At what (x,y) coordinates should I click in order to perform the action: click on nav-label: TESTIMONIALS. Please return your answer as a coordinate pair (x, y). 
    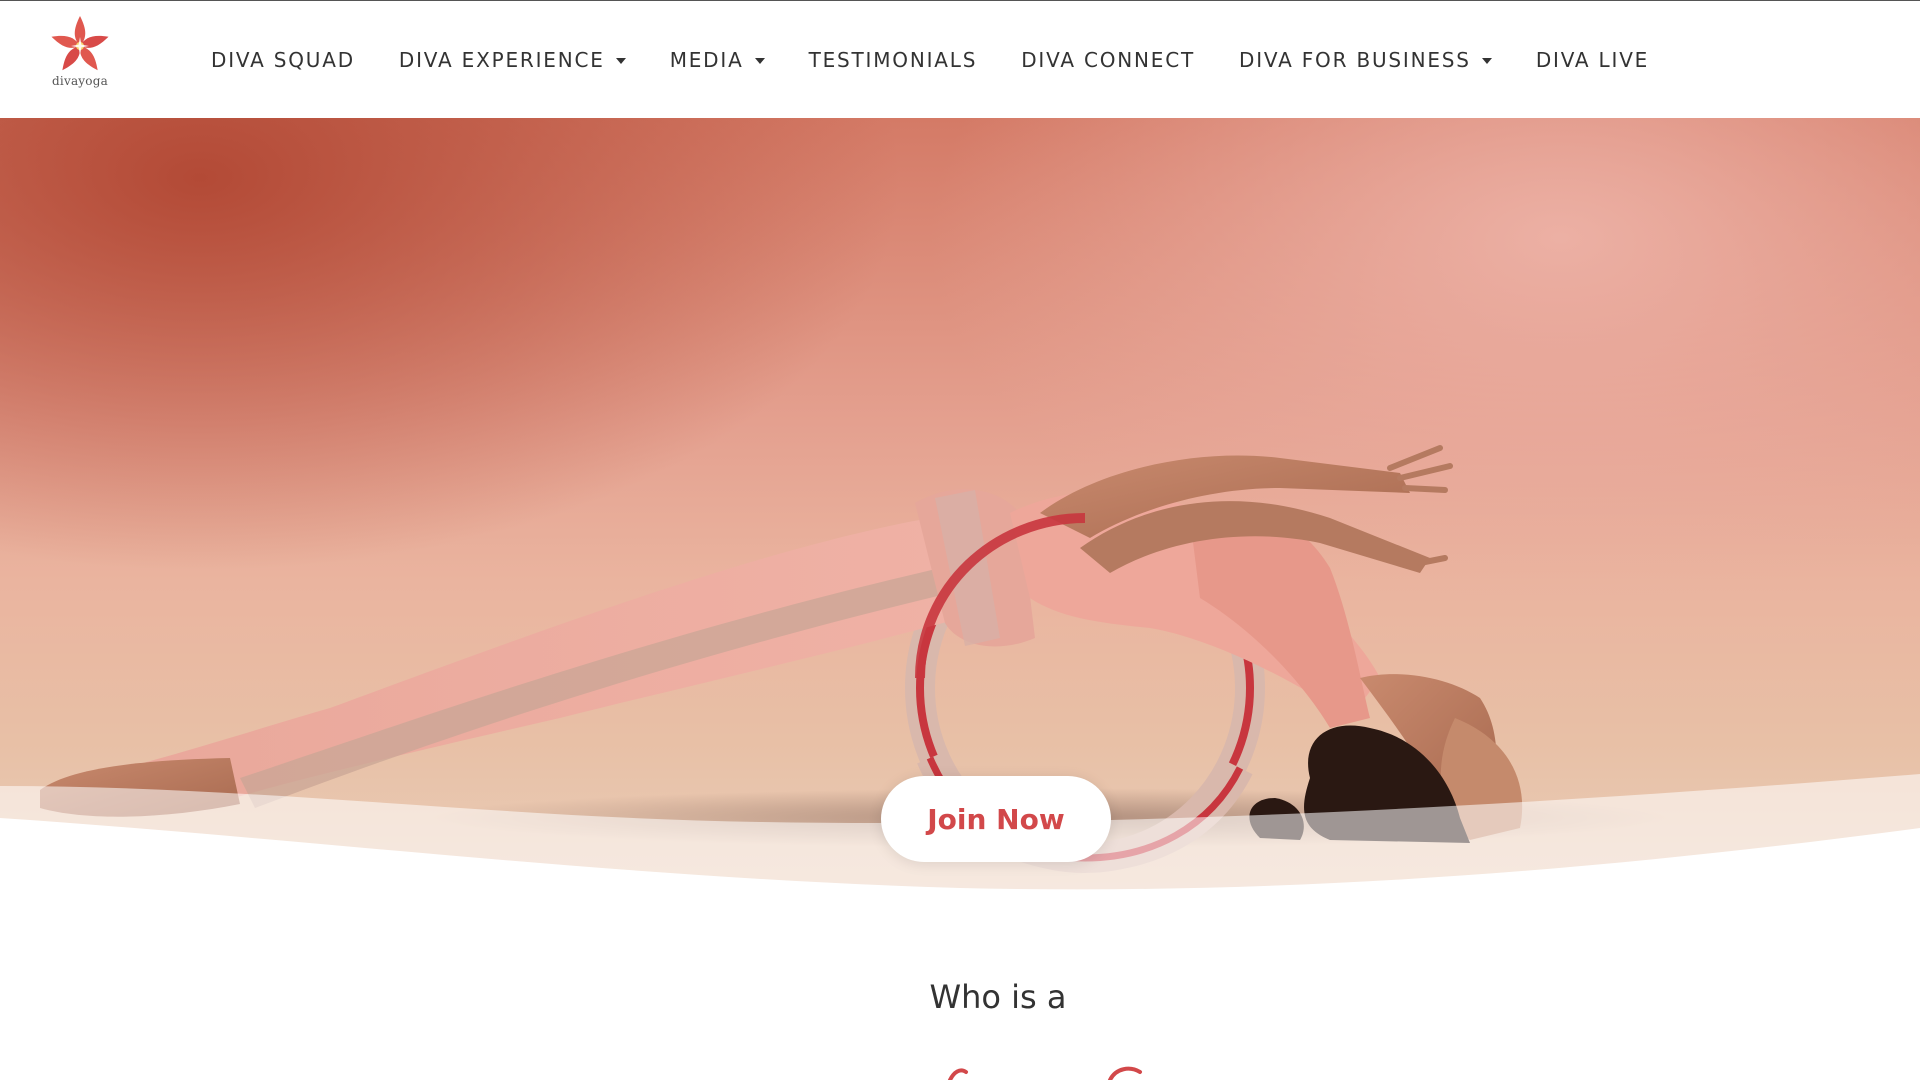
    Looking at the image, I should click on (893, 60).